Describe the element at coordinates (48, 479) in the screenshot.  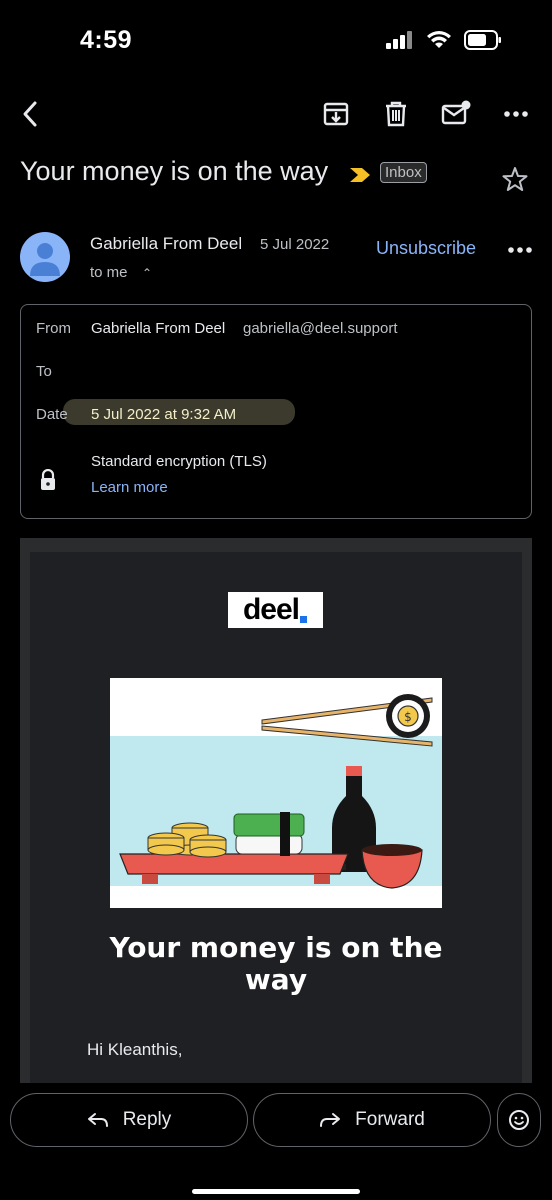
I see `lock-icon` at that location.